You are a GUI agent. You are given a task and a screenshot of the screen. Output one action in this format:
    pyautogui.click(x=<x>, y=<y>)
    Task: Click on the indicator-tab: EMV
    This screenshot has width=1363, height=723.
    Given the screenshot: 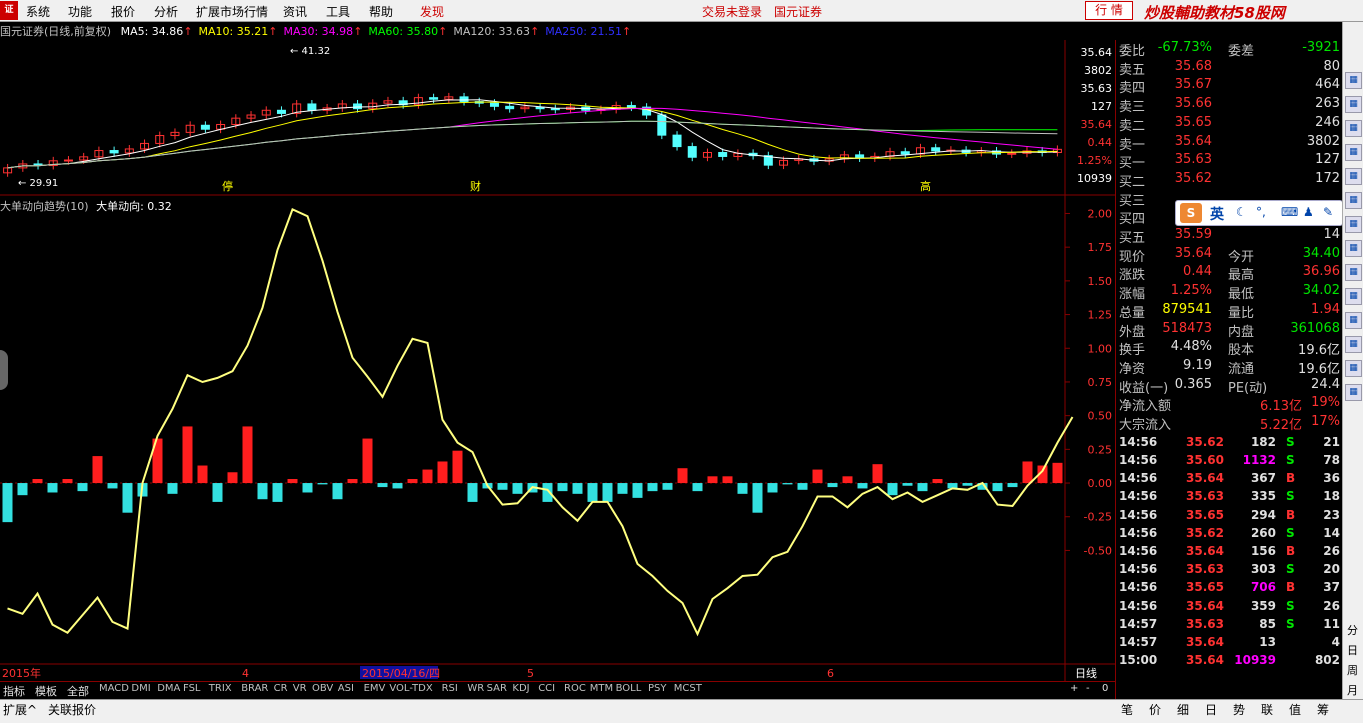 What is the action you would take?
    pyautogui.click(x=375, y=688)
    